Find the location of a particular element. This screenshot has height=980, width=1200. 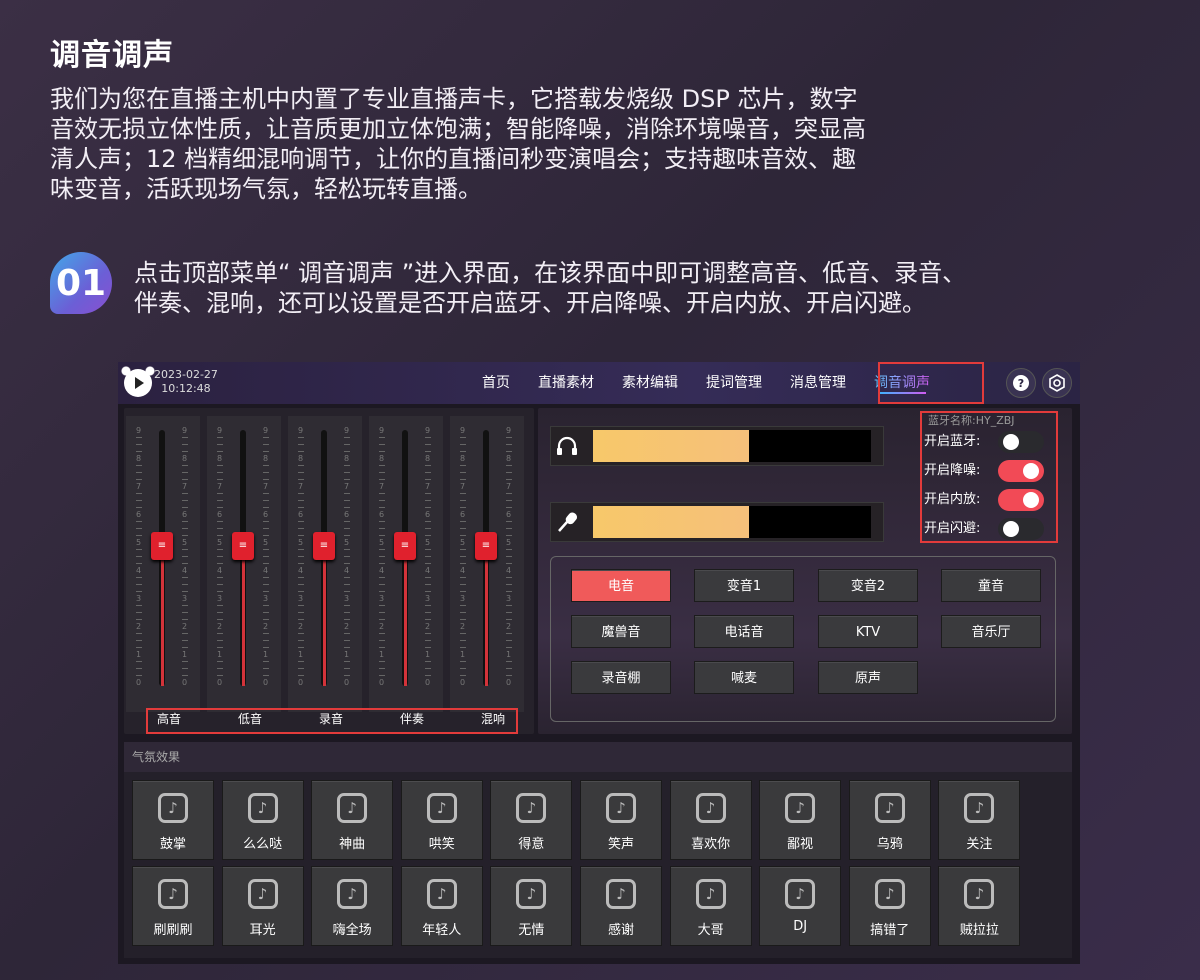

effect-button: ♪ 年轻人 is located at coordinates (441, 906).